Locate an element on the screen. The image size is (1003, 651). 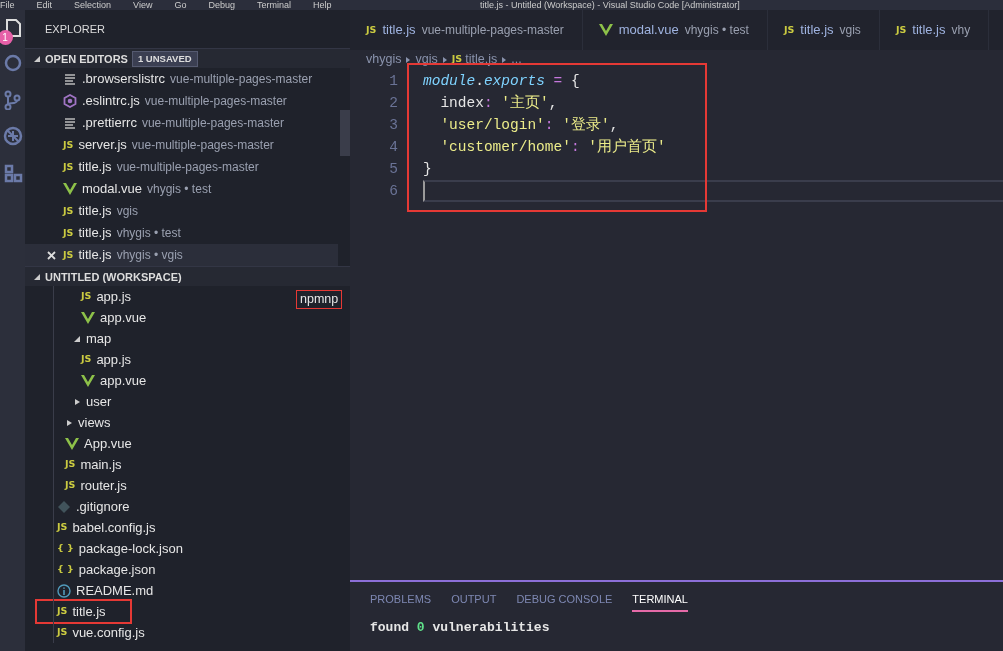
line-number: 2 is located at coordinates (393, 103).